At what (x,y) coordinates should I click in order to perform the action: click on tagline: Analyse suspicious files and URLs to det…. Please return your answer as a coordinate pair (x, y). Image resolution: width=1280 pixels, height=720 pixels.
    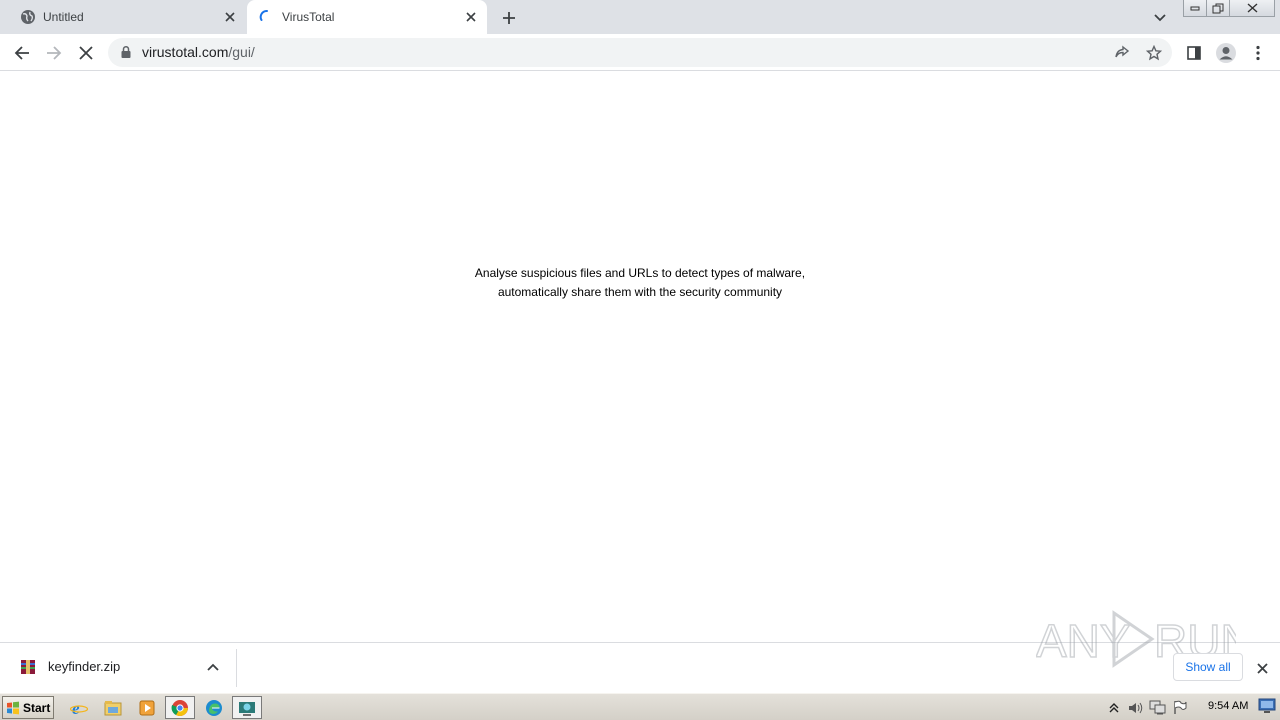
    Looking at the image, I should click on (640, 283).